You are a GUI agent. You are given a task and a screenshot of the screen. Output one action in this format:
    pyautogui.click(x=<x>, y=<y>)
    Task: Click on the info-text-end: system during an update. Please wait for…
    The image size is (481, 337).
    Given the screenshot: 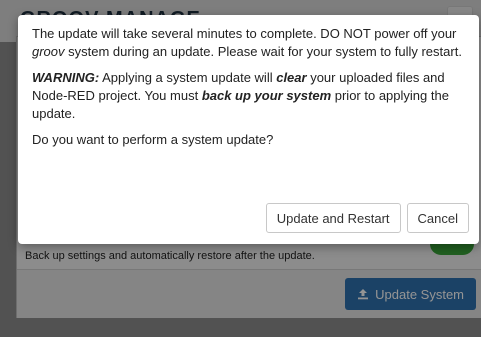 What is the action you would take?
    pyautogui.click(x=263, y=51)
    